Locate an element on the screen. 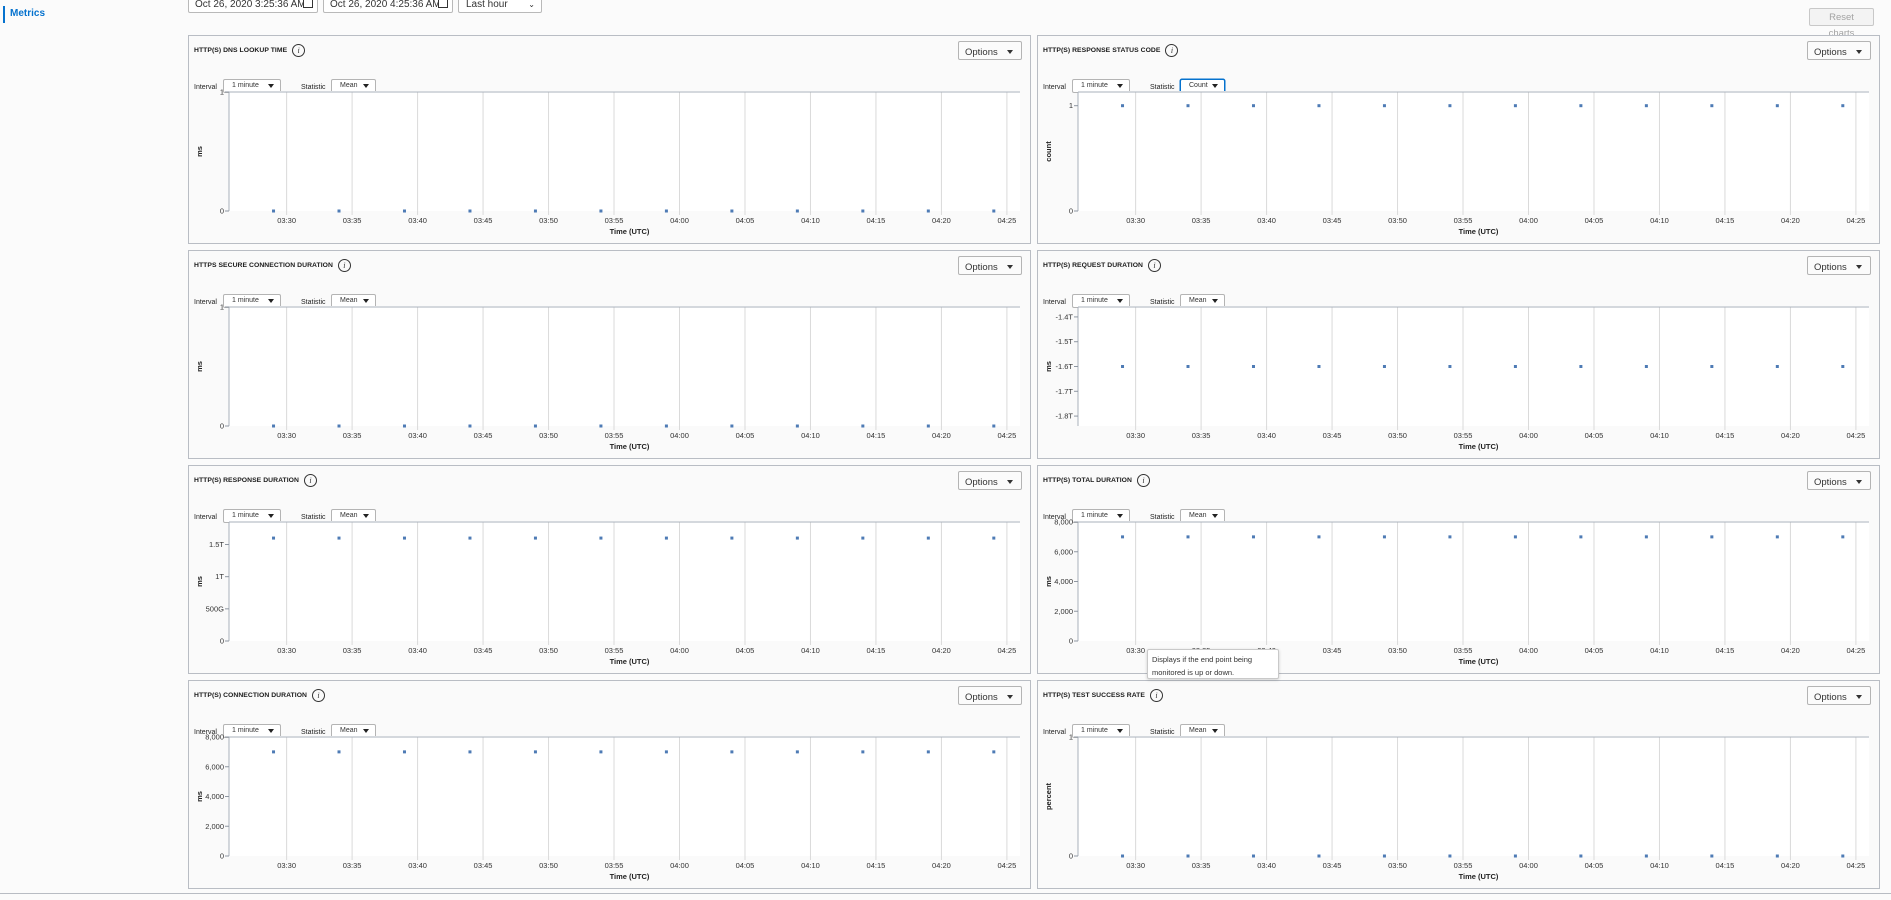 This screenshot has width=1891, height=900. sidebar-item-label: Metrics is located at coordinates (28, 13).